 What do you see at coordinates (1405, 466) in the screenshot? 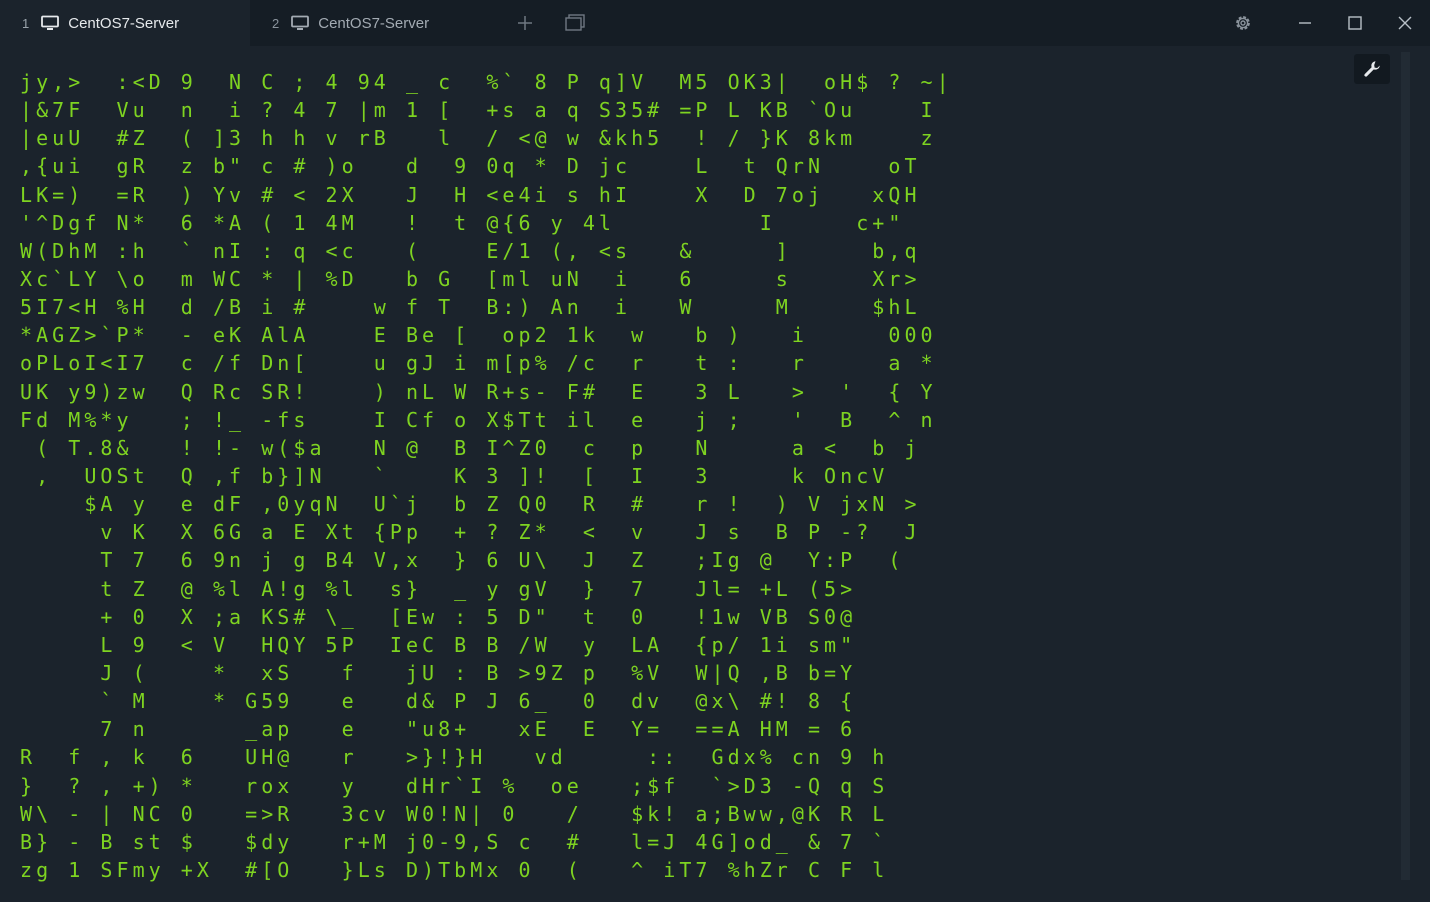
I see `terminal-scrollbar` at bounding box center [1405, 466].